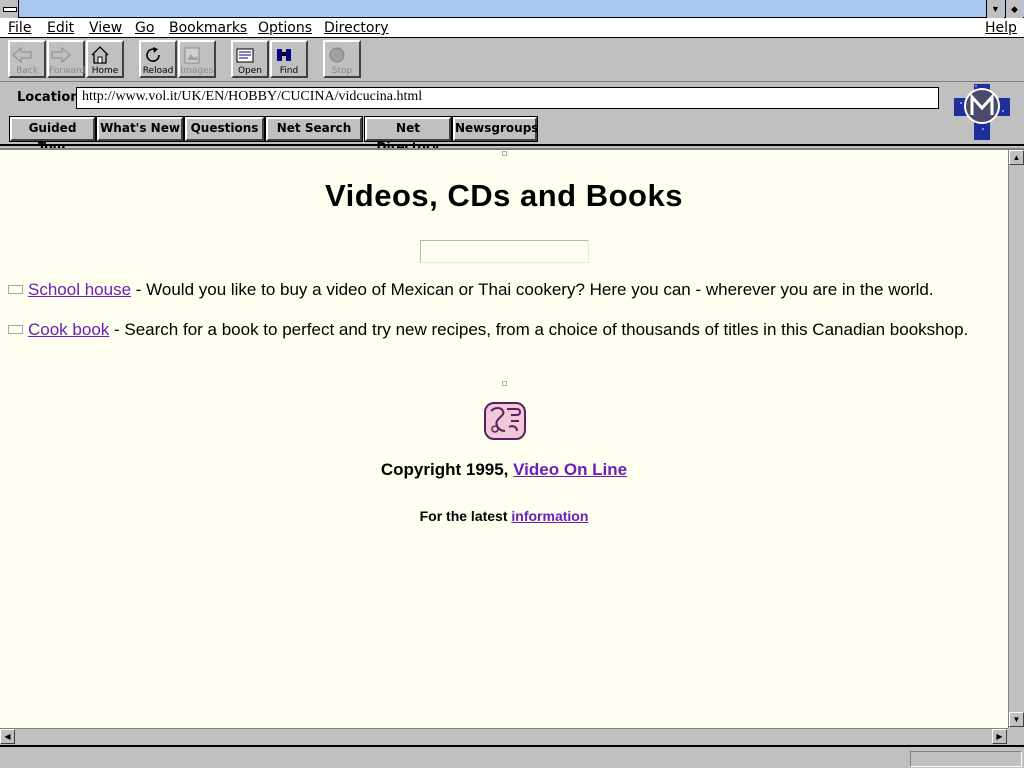 The width and height of the screenshot is (1024, 768). Describe the element at coordinates (224, 129) in the screenshot. I see `questions-button: Questions` at that location.